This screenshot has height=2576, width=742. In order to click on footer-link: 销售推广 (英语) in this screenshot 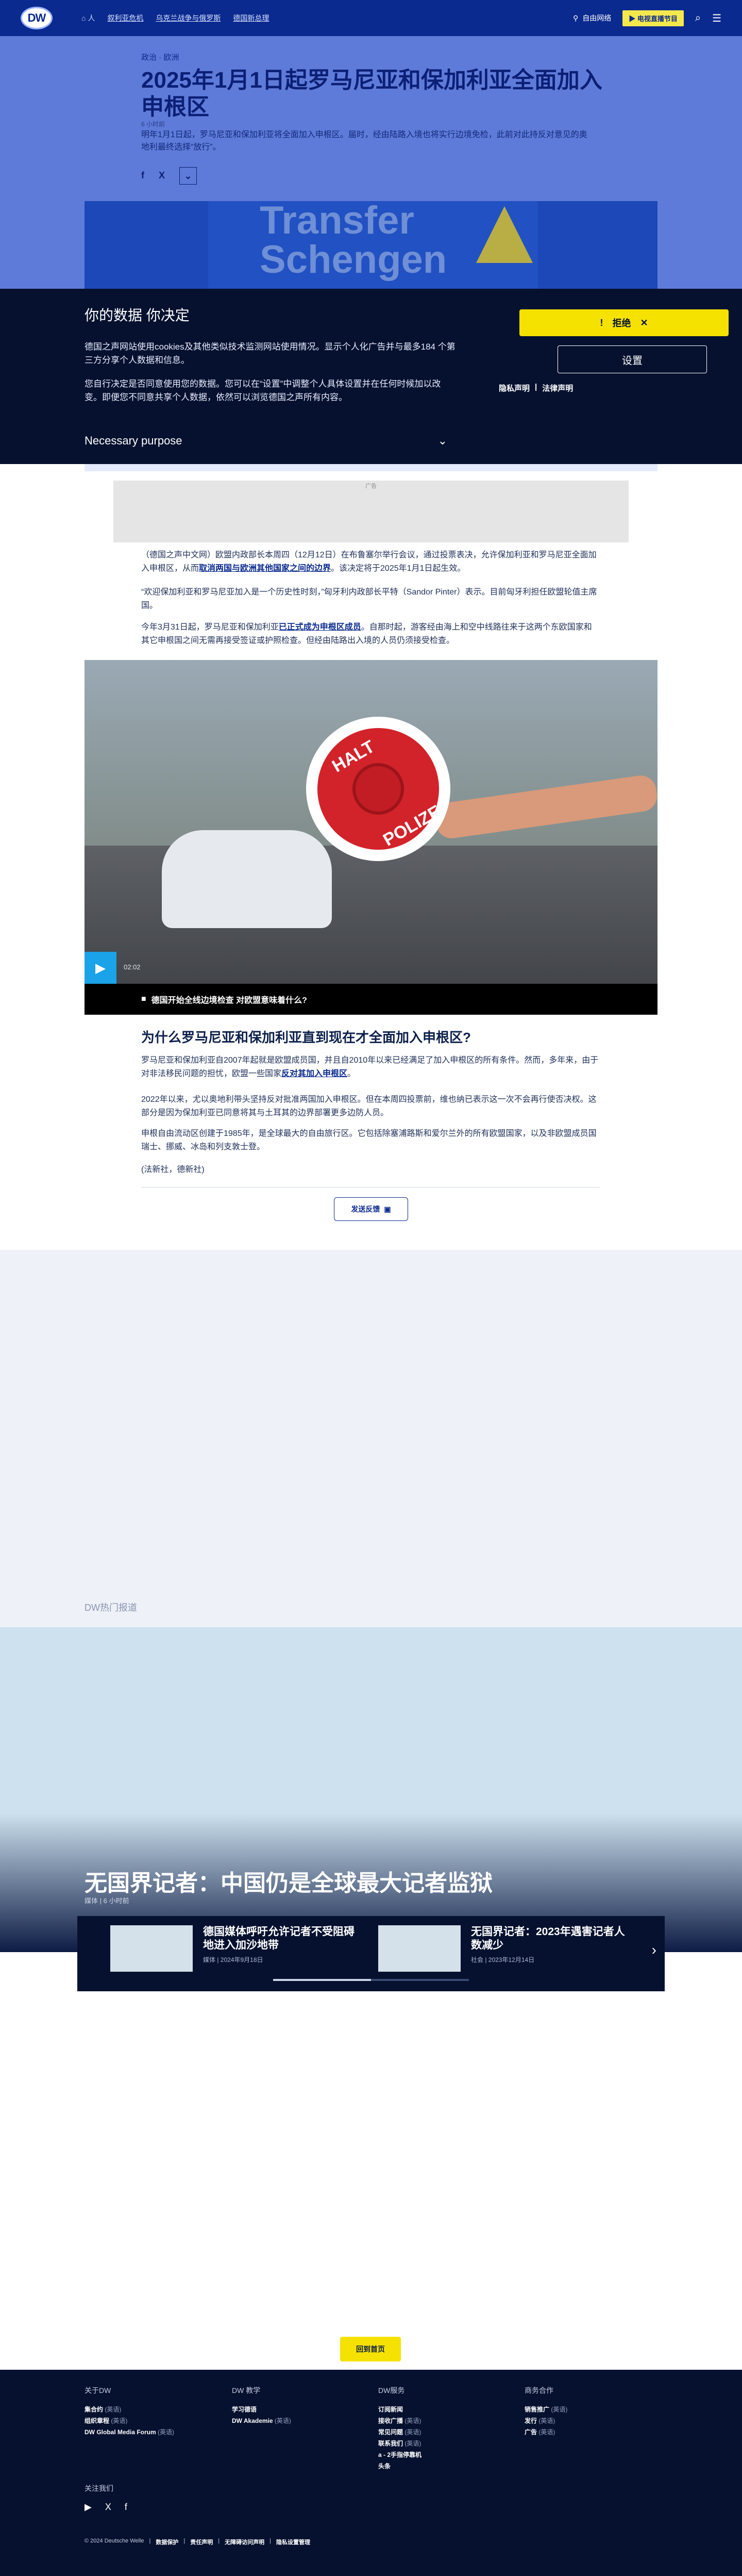, I will do `click(592, 2409)`.